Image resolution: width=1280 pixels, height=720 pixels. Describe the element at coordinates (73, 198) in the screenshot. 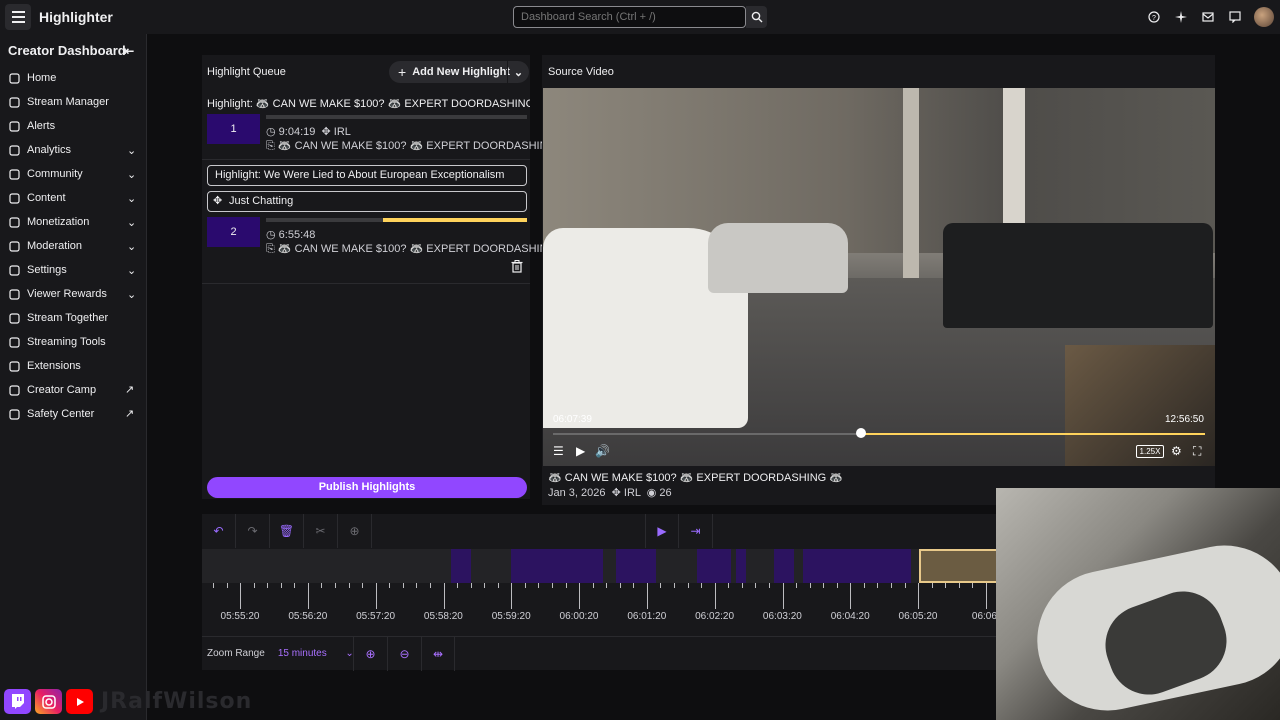

I see `sidebar-item-content: Content ⌄` at that location.